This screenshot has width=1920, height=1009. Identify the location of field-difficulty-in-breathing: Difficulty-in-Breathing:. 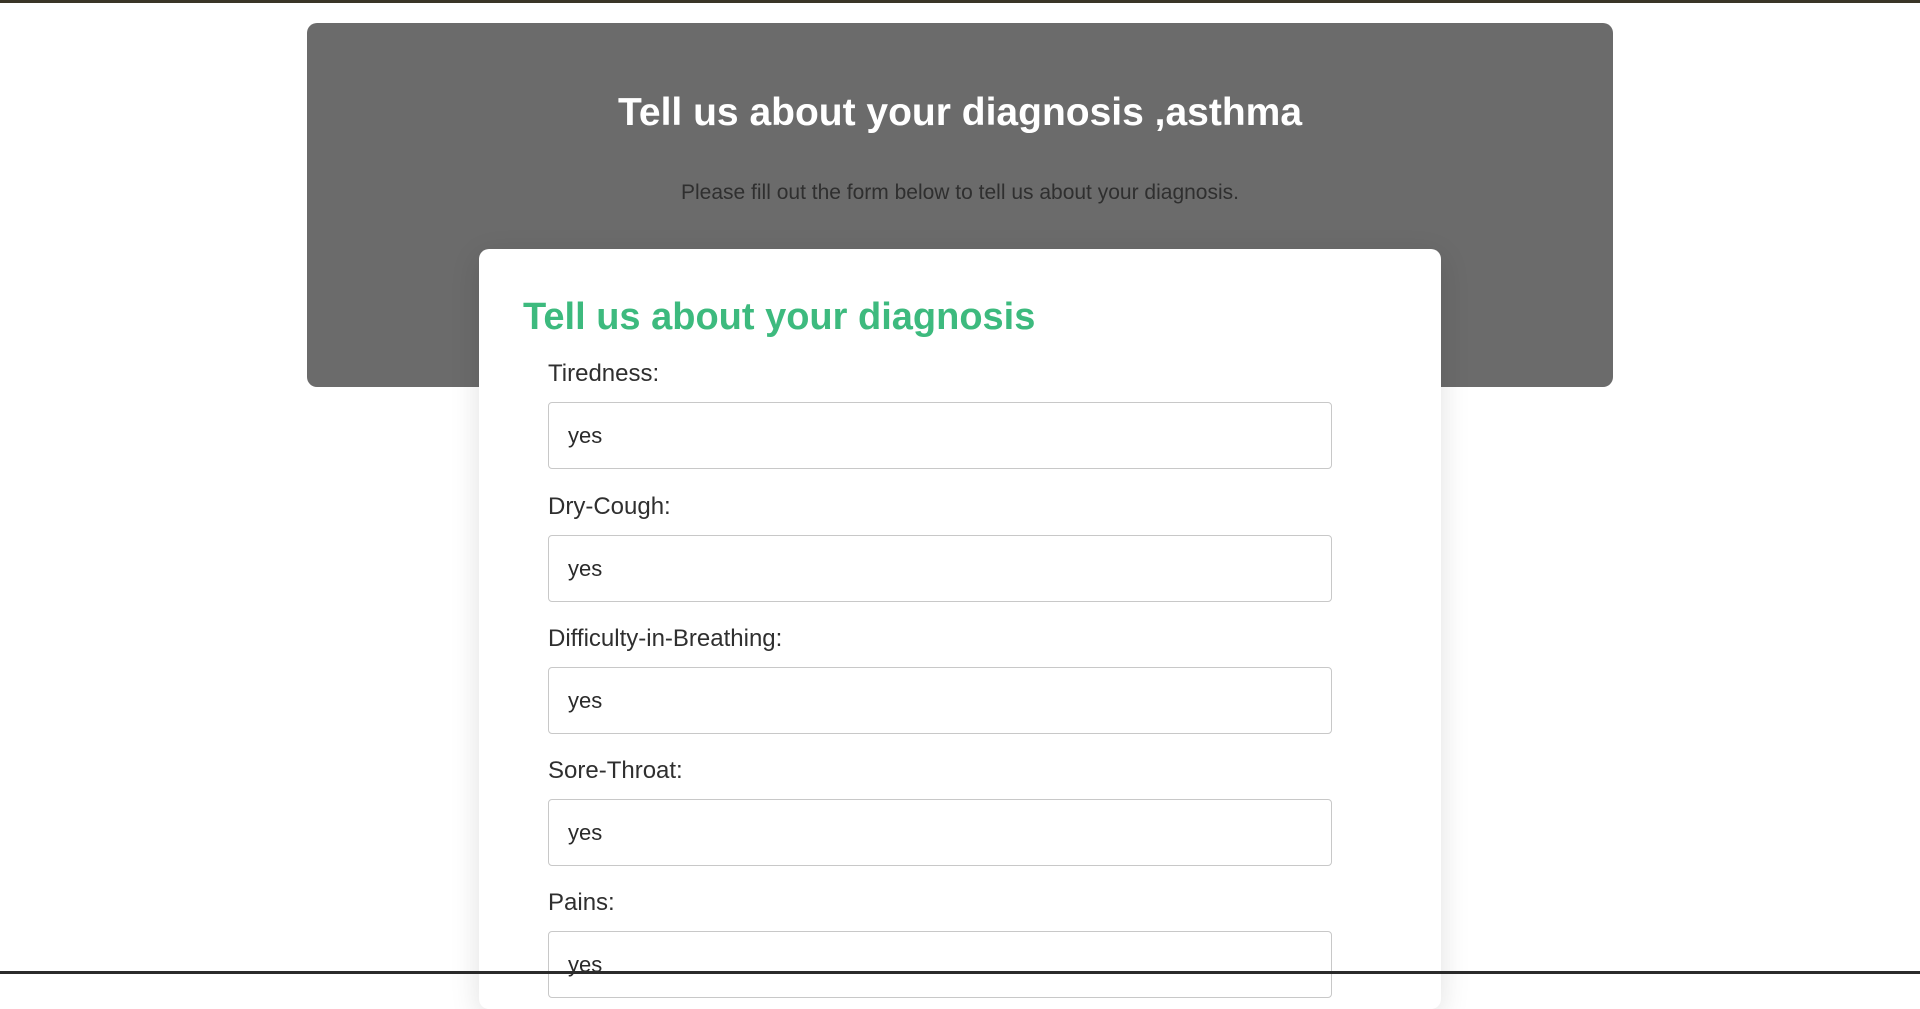
(940, 679).